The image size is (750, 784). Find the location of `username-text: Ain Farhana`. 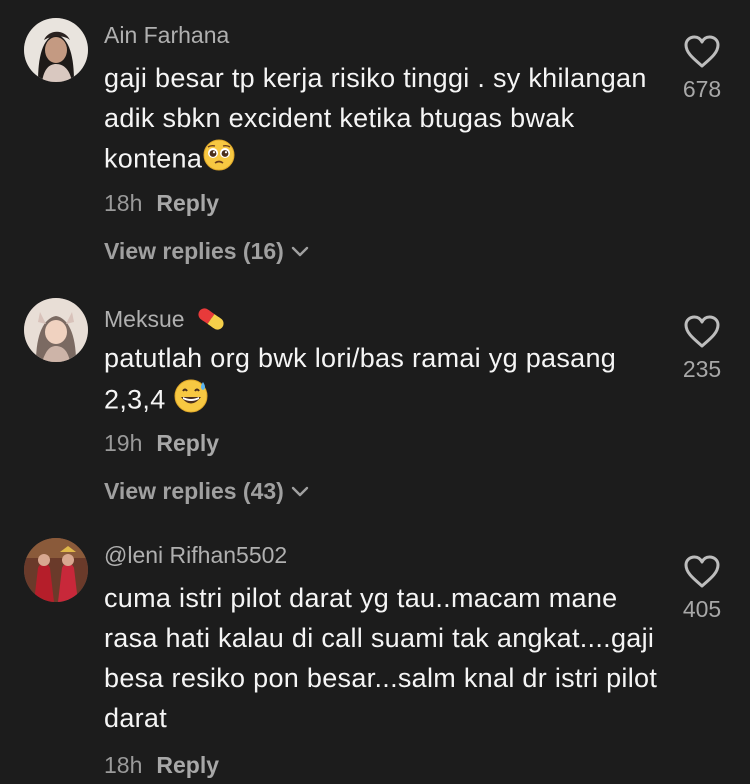

username-text: Ain Farhana is located at coordinates (167, 35).